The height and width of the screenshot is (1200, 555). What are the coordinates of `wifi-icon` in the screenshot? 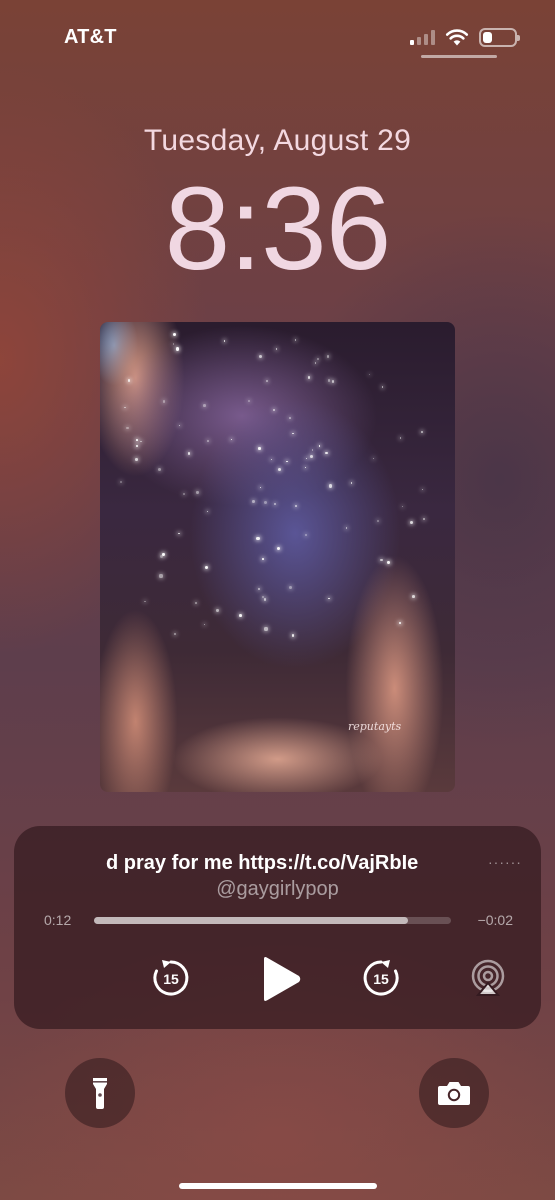 It's located at (457, 37).